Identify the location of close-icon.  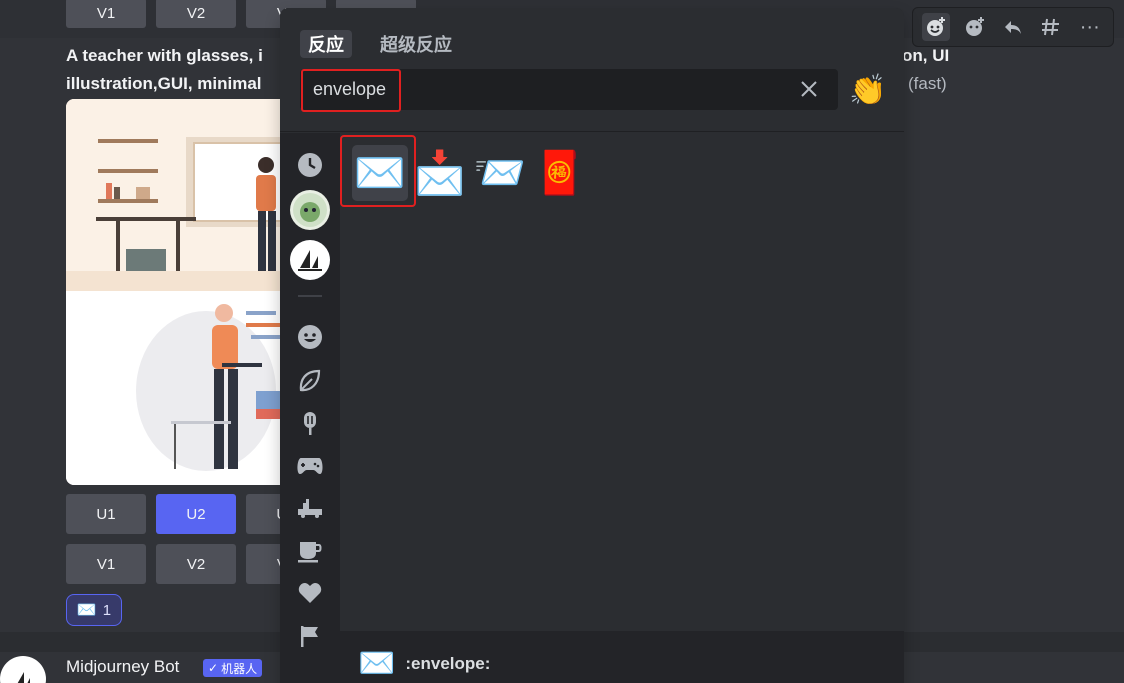
(809, 89).